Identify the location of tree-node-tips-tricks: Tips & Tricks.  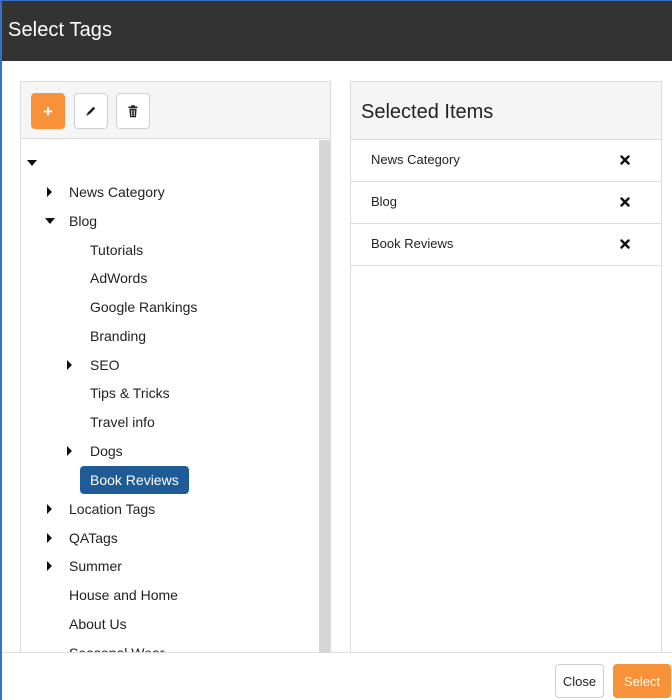
(161, 393).